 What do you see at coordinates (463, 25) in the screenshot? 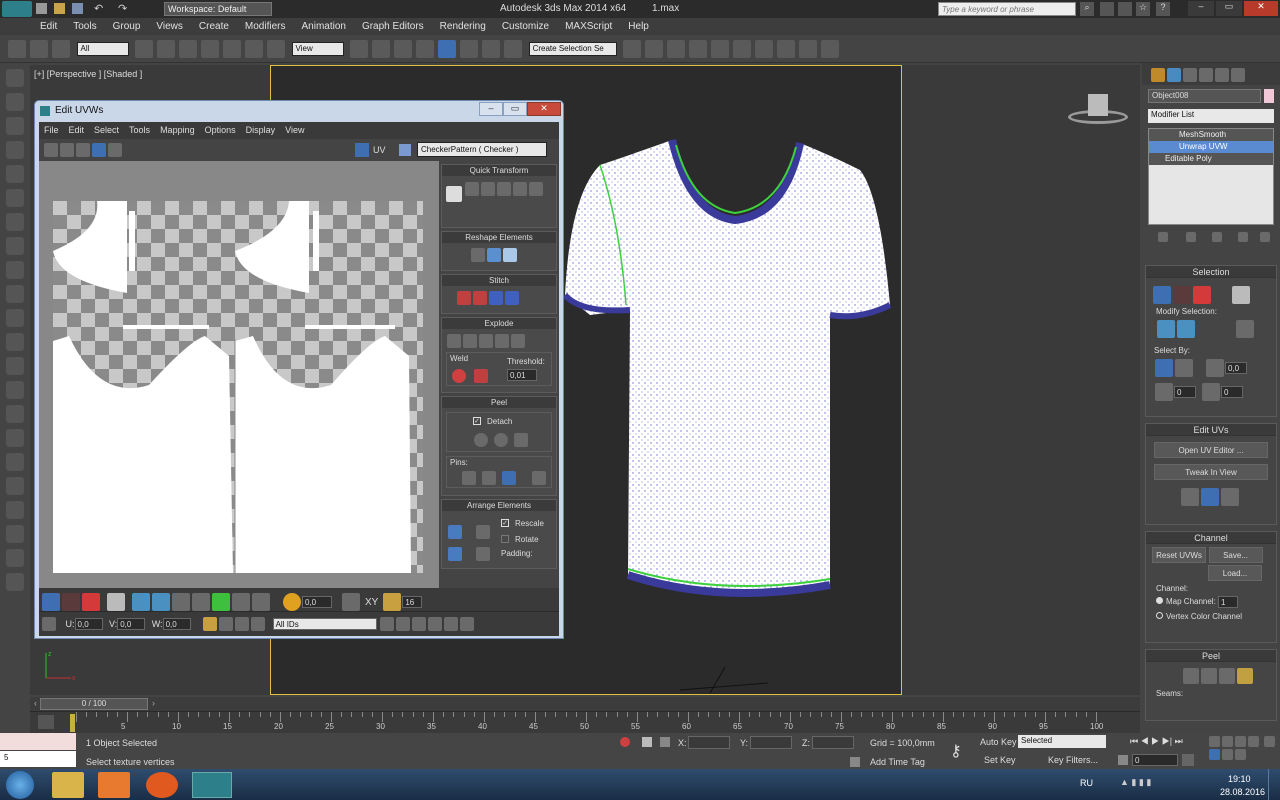
I see `menu-rendering: Rendering` at bounding box center [463, 25].